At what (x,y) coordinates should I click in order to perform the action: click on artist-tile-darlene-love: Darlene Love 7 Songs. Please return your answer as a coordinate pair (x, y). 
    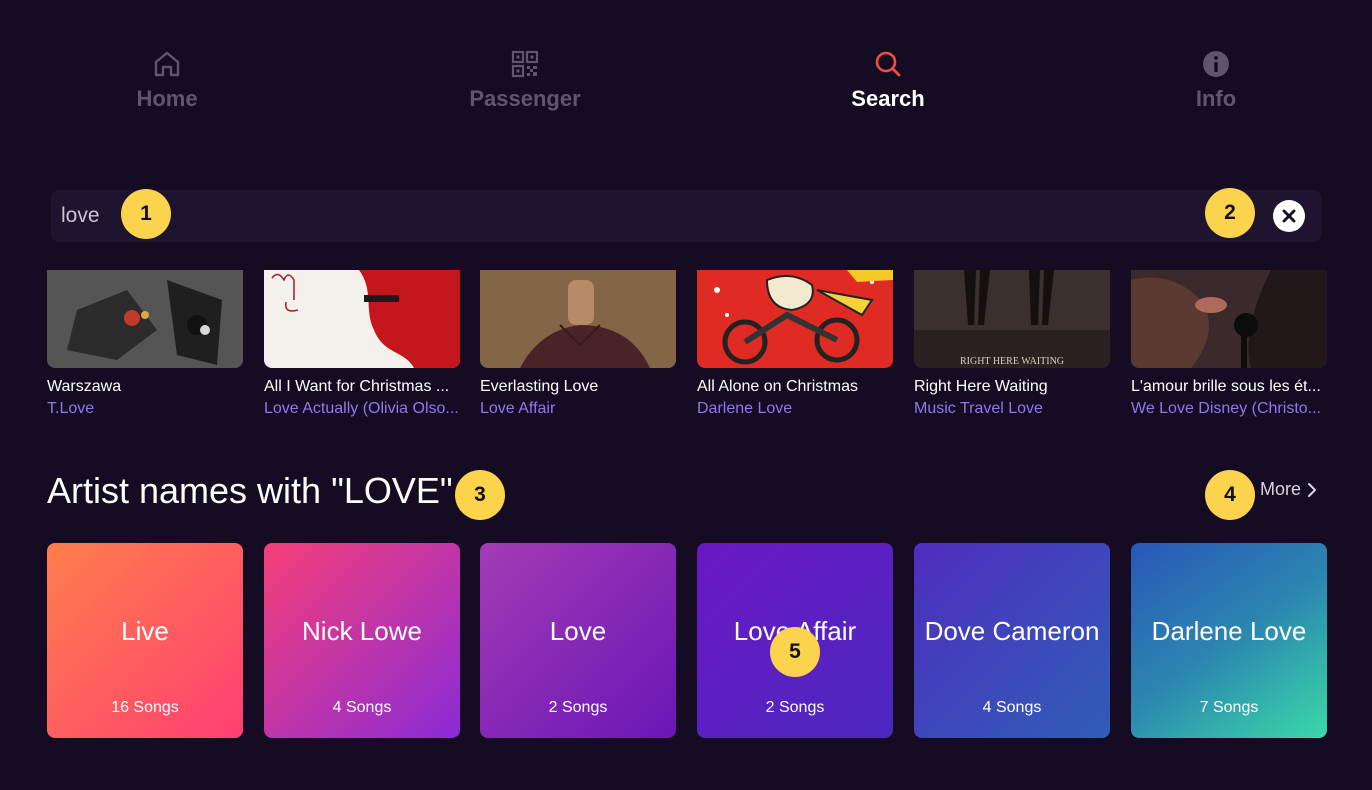
    Looking at the image, I should click on (1229, 640).